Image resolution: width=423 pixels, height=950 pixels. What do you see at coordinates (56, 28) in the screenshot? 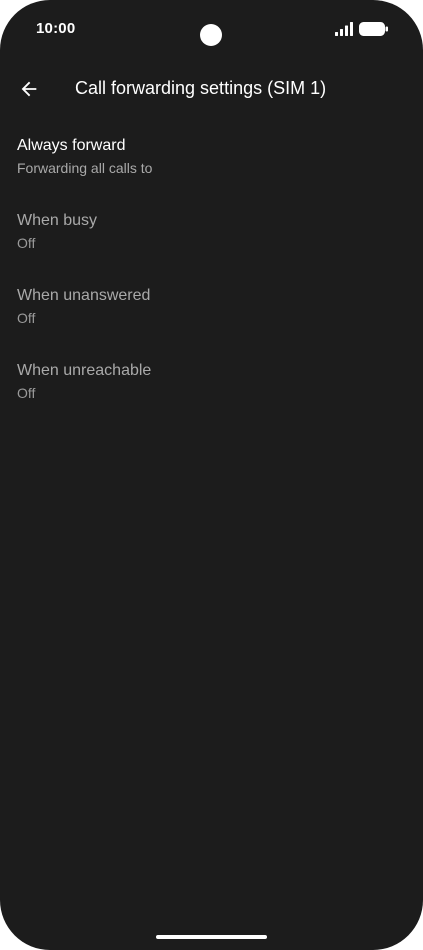
I see `status-time: 10:00` at bounding box center [56, 28].